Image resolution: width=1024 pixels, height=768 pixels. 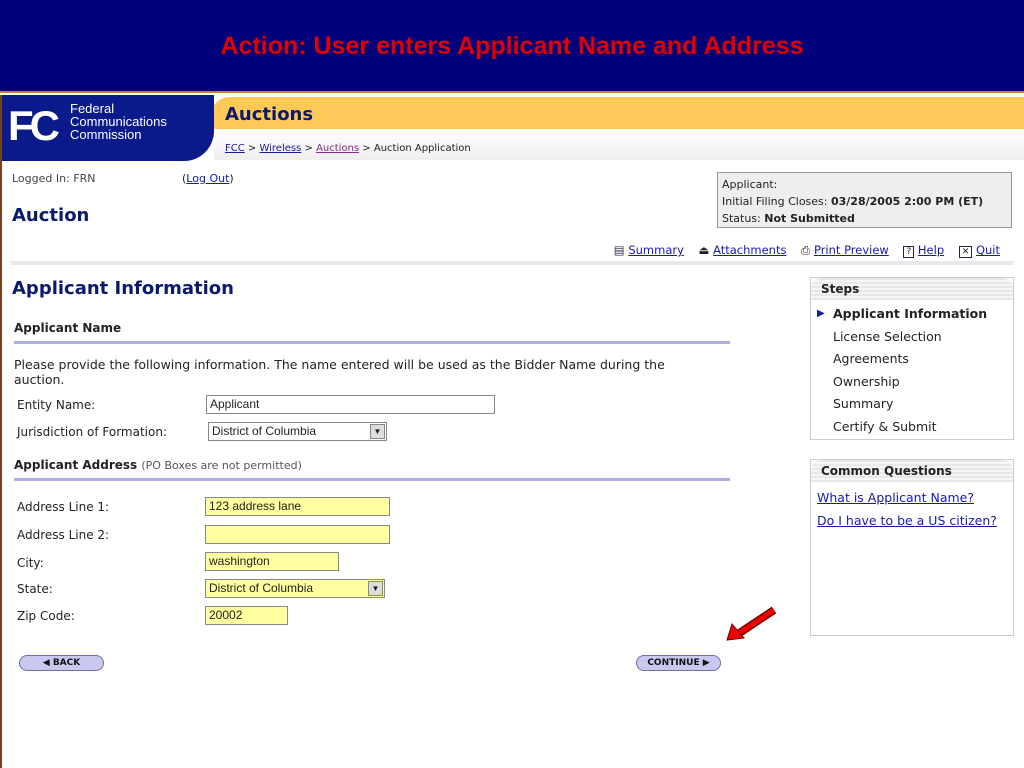 What do you see at coordinates (912, 427) in the screenshot?
I see `step-certify-submit: Certify & Submit` at bounding box center [912, 427].